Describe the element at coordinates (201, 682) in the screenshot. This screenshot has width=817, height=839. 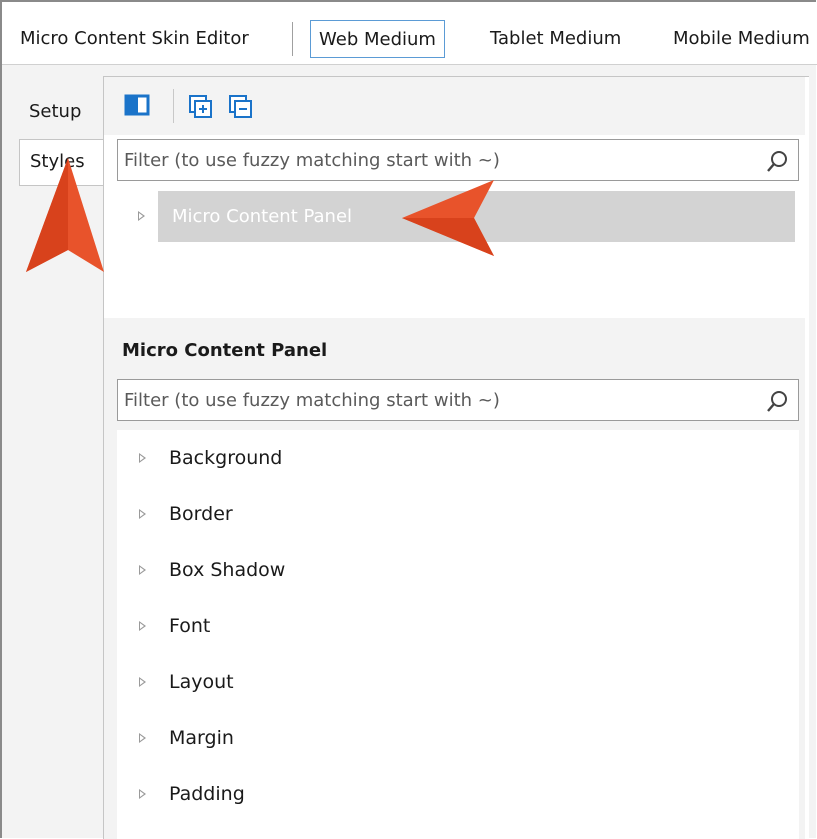
I see `property-group-label: Layout` at that location.